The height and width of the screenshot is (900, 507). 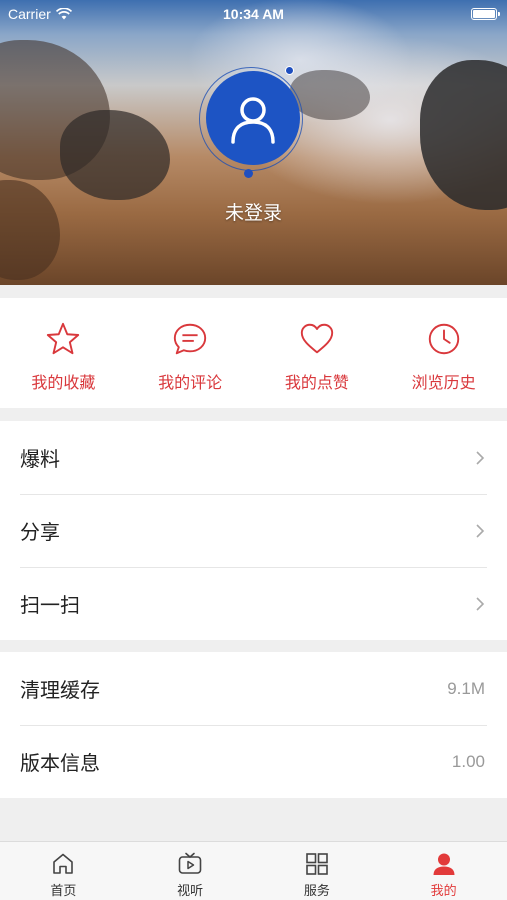 I want to click on user-icon, so click(x=253, y=120).